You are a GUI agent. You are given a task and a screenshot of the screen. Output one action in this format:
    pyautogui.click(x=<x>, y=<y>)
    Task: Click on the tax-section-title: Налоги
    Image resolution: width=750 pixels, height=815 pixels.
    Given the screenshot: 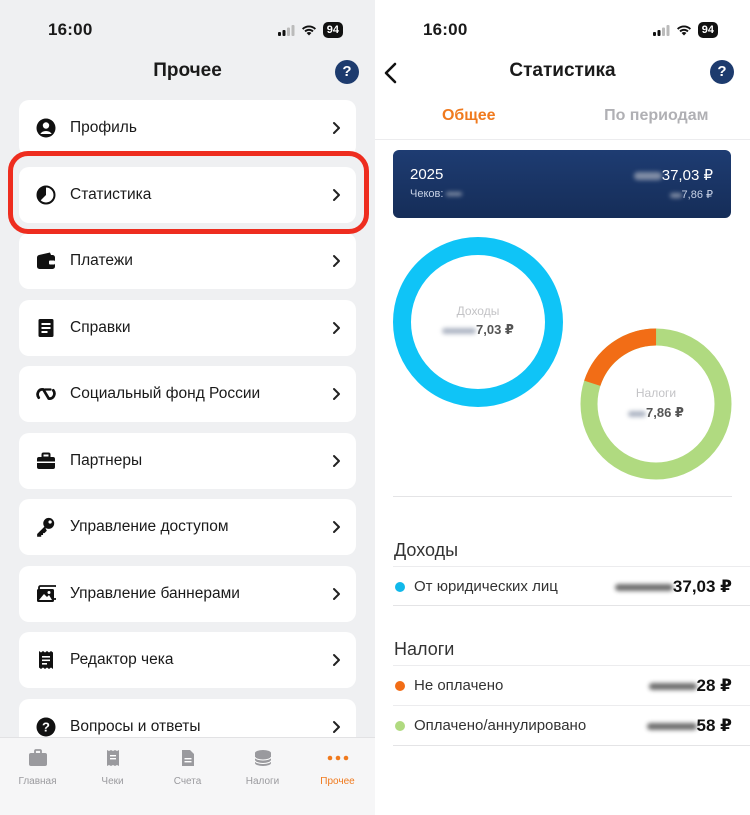 What is the action you would take?
    pyautogui.click(x=424, y=649)
    